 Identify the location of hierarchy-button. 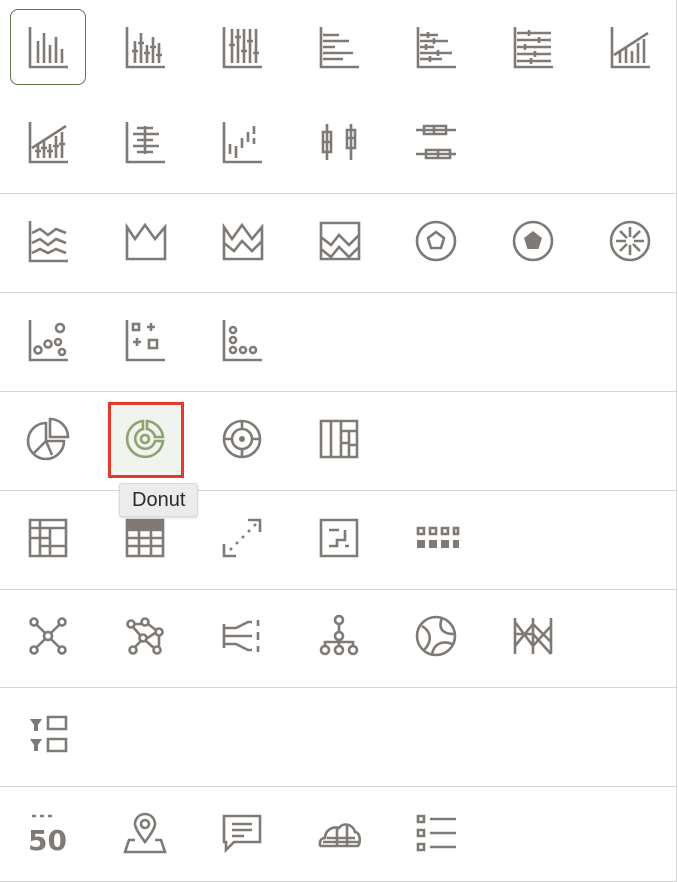
(339, 636).